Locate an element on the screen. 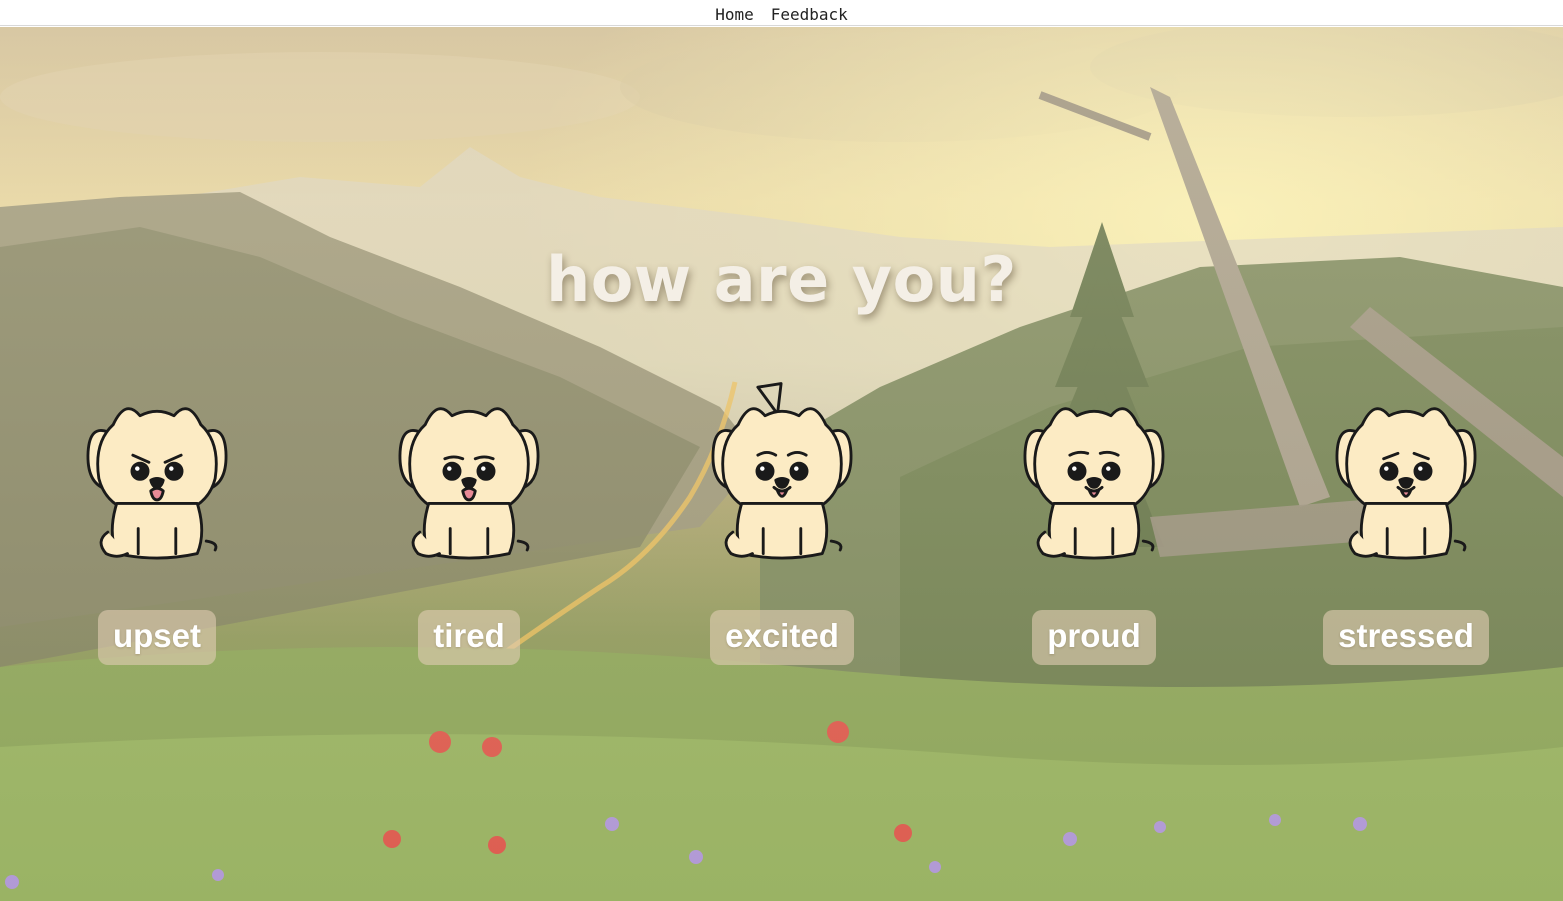  upset-dog-icon is located at coordinates (157, 465).